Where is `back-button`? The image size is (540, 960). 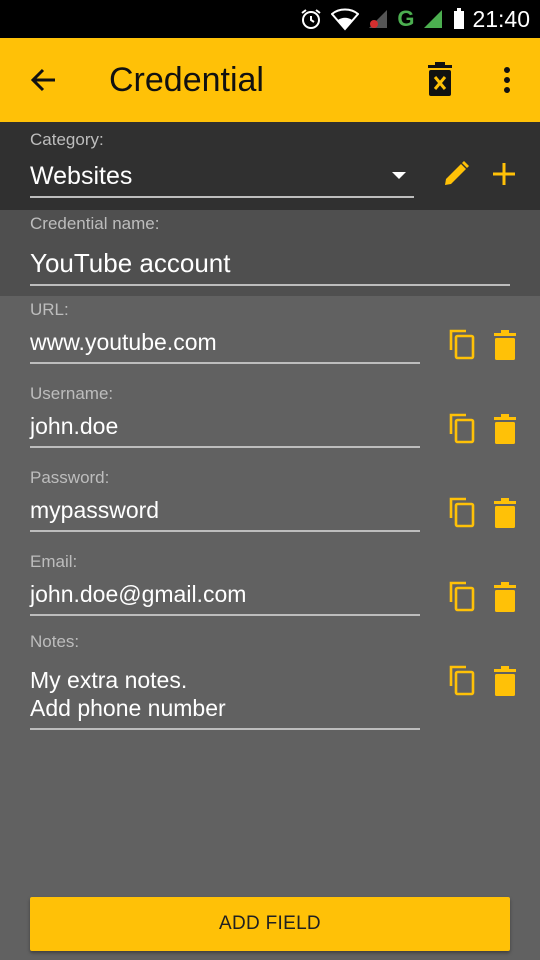 back-button is located at coordinates (44, 80).